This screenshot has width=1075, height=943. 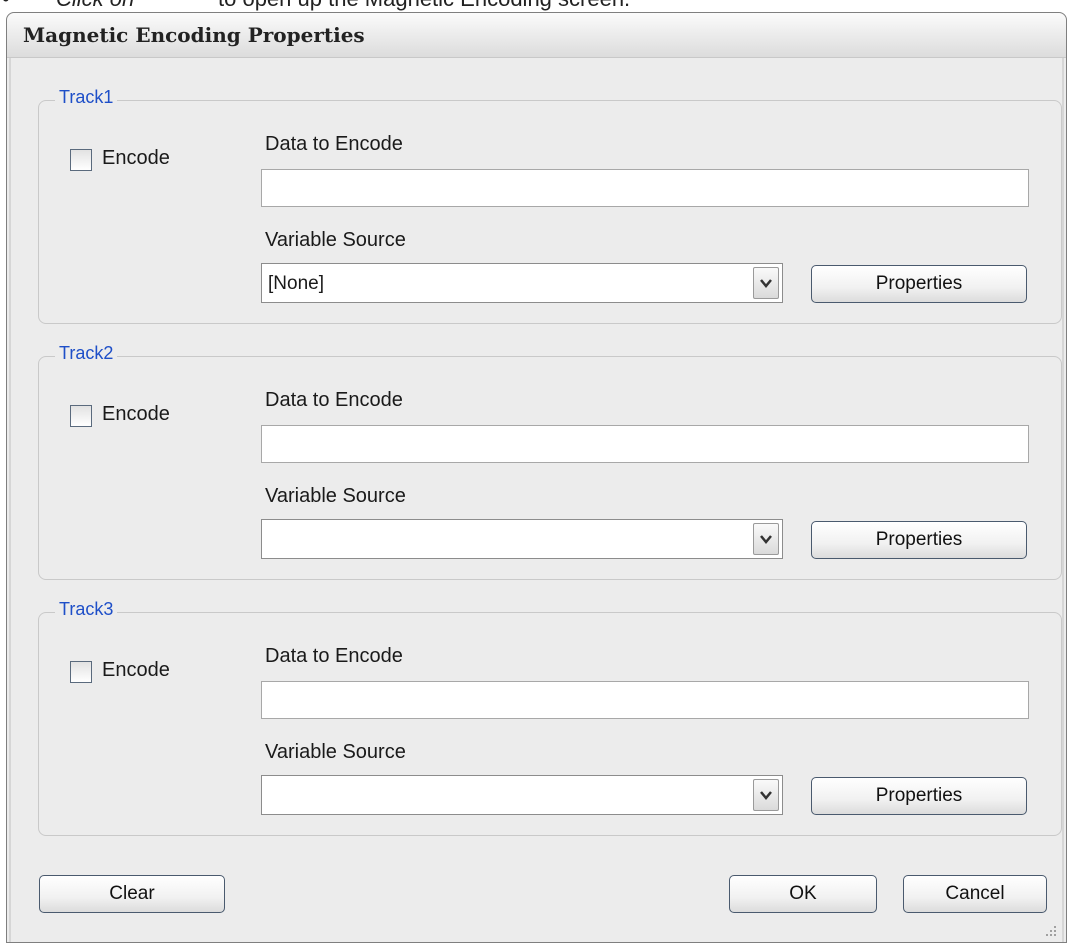 I want to click on track3-data-label: Data to Encode, so click(x=334, y=656).